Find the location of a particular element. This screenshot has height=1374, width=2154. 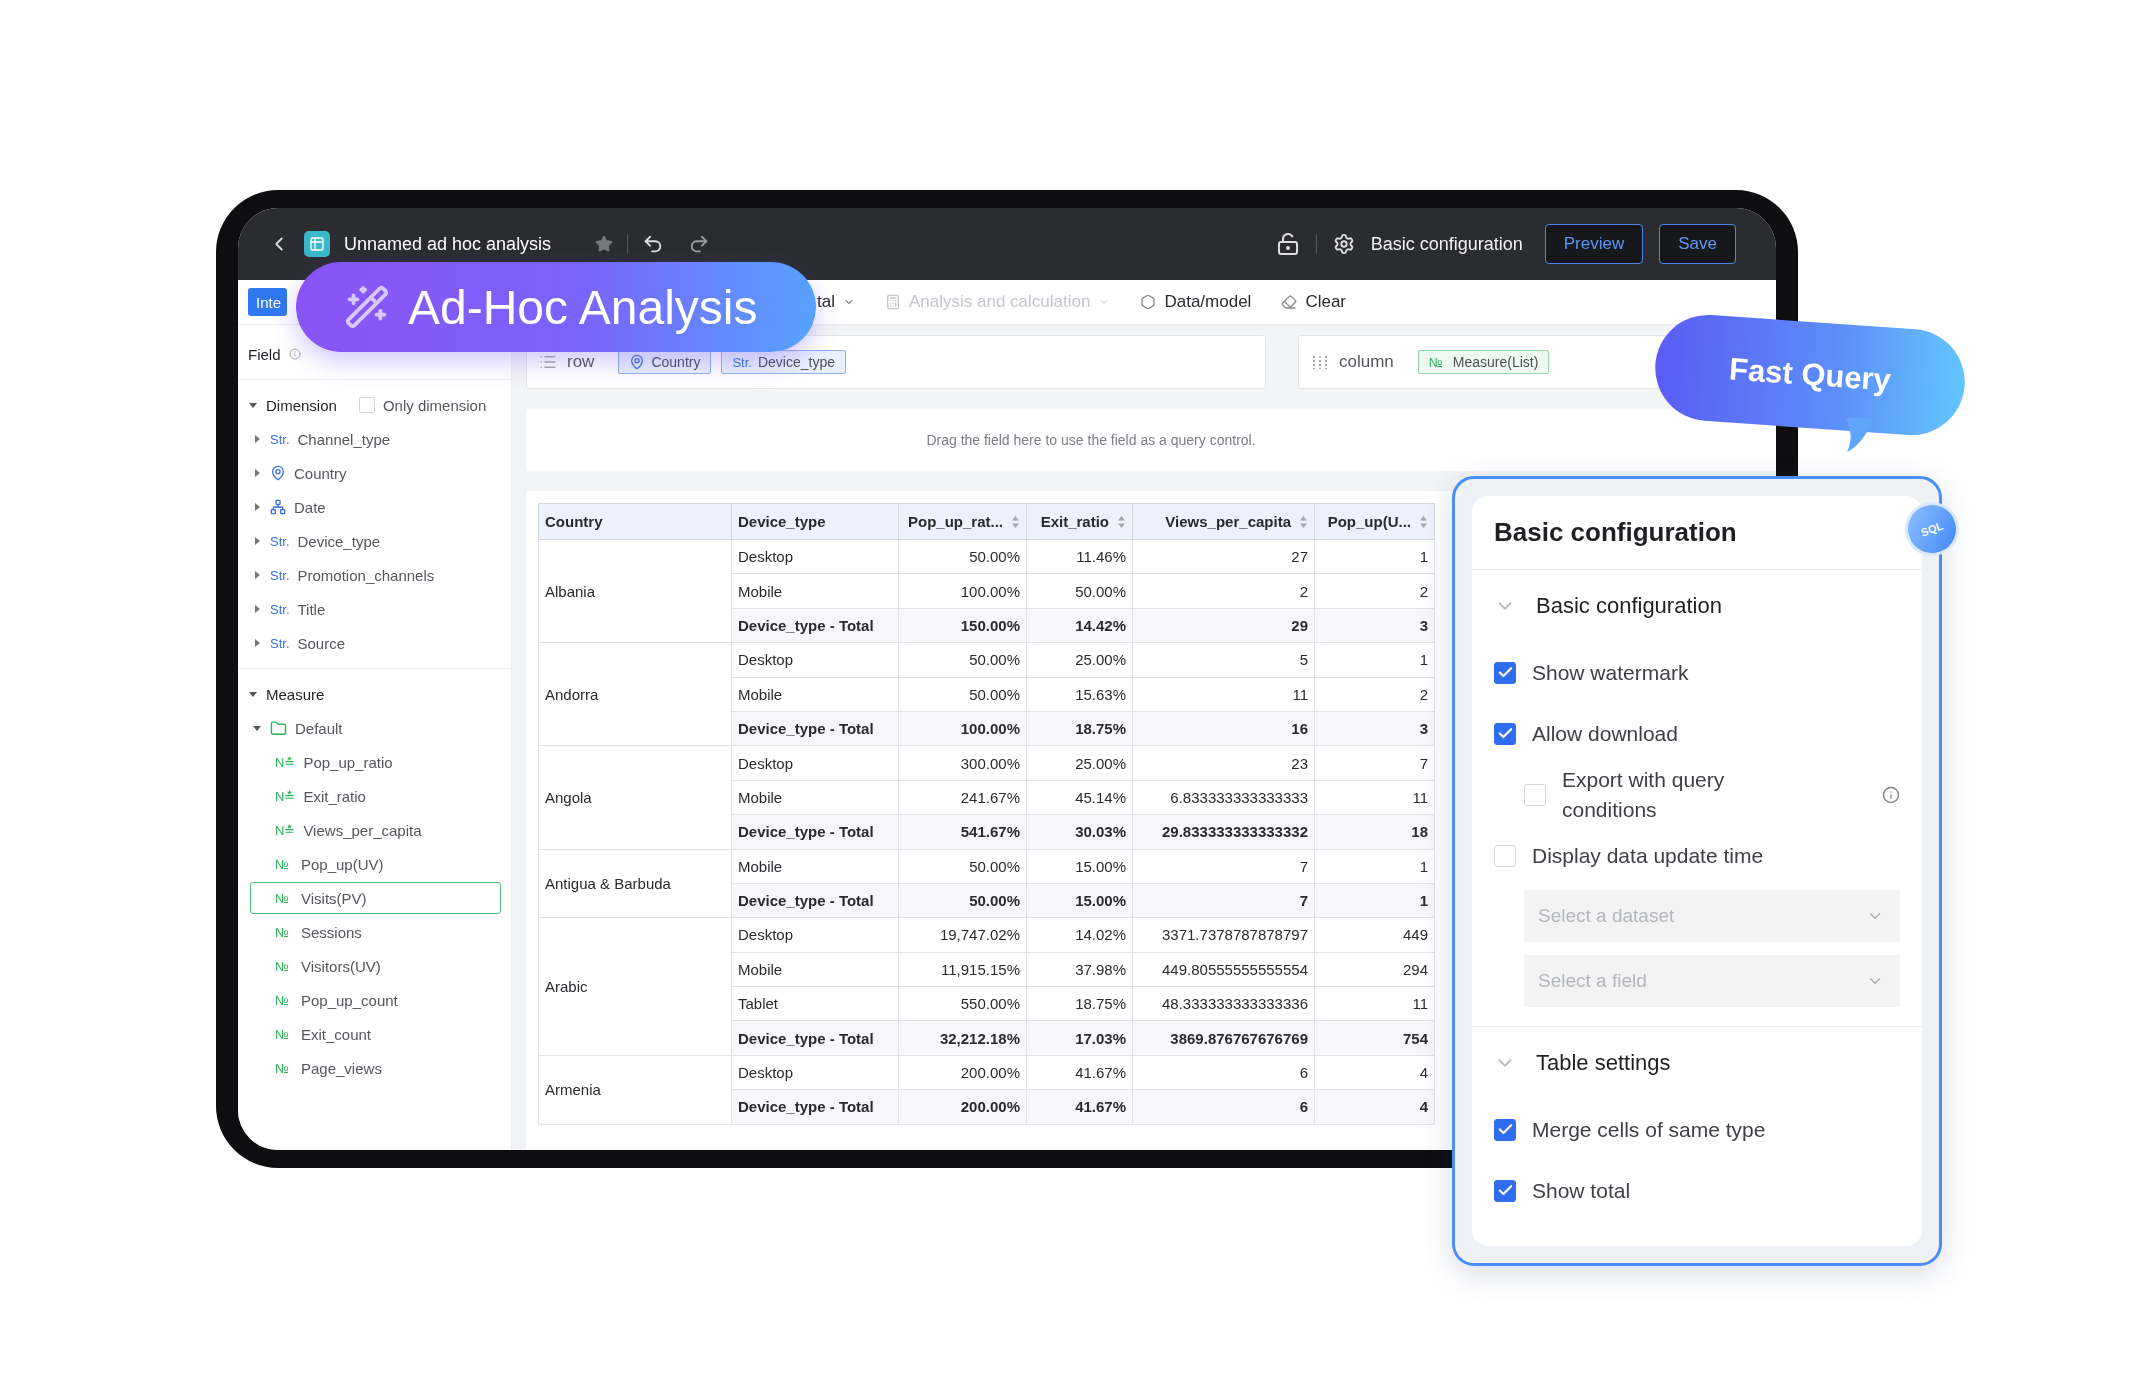

checkbox-label: Show total is located at coordinates (1581, 1190).